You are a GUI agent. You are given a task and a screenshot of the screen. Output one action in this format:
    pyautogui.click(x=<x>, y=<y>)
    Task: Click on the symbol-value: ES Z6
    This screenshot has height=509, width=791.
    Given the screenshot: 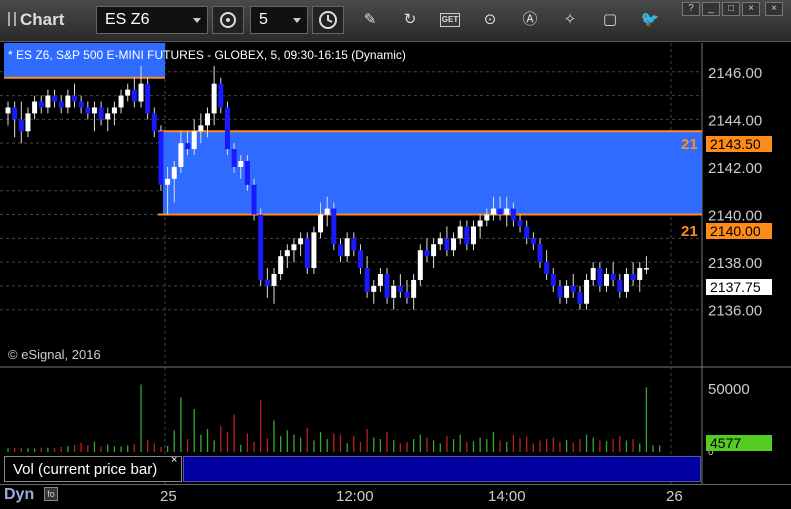 What is the action you would take?
    pyautogui.click(x=127, y=19)
    